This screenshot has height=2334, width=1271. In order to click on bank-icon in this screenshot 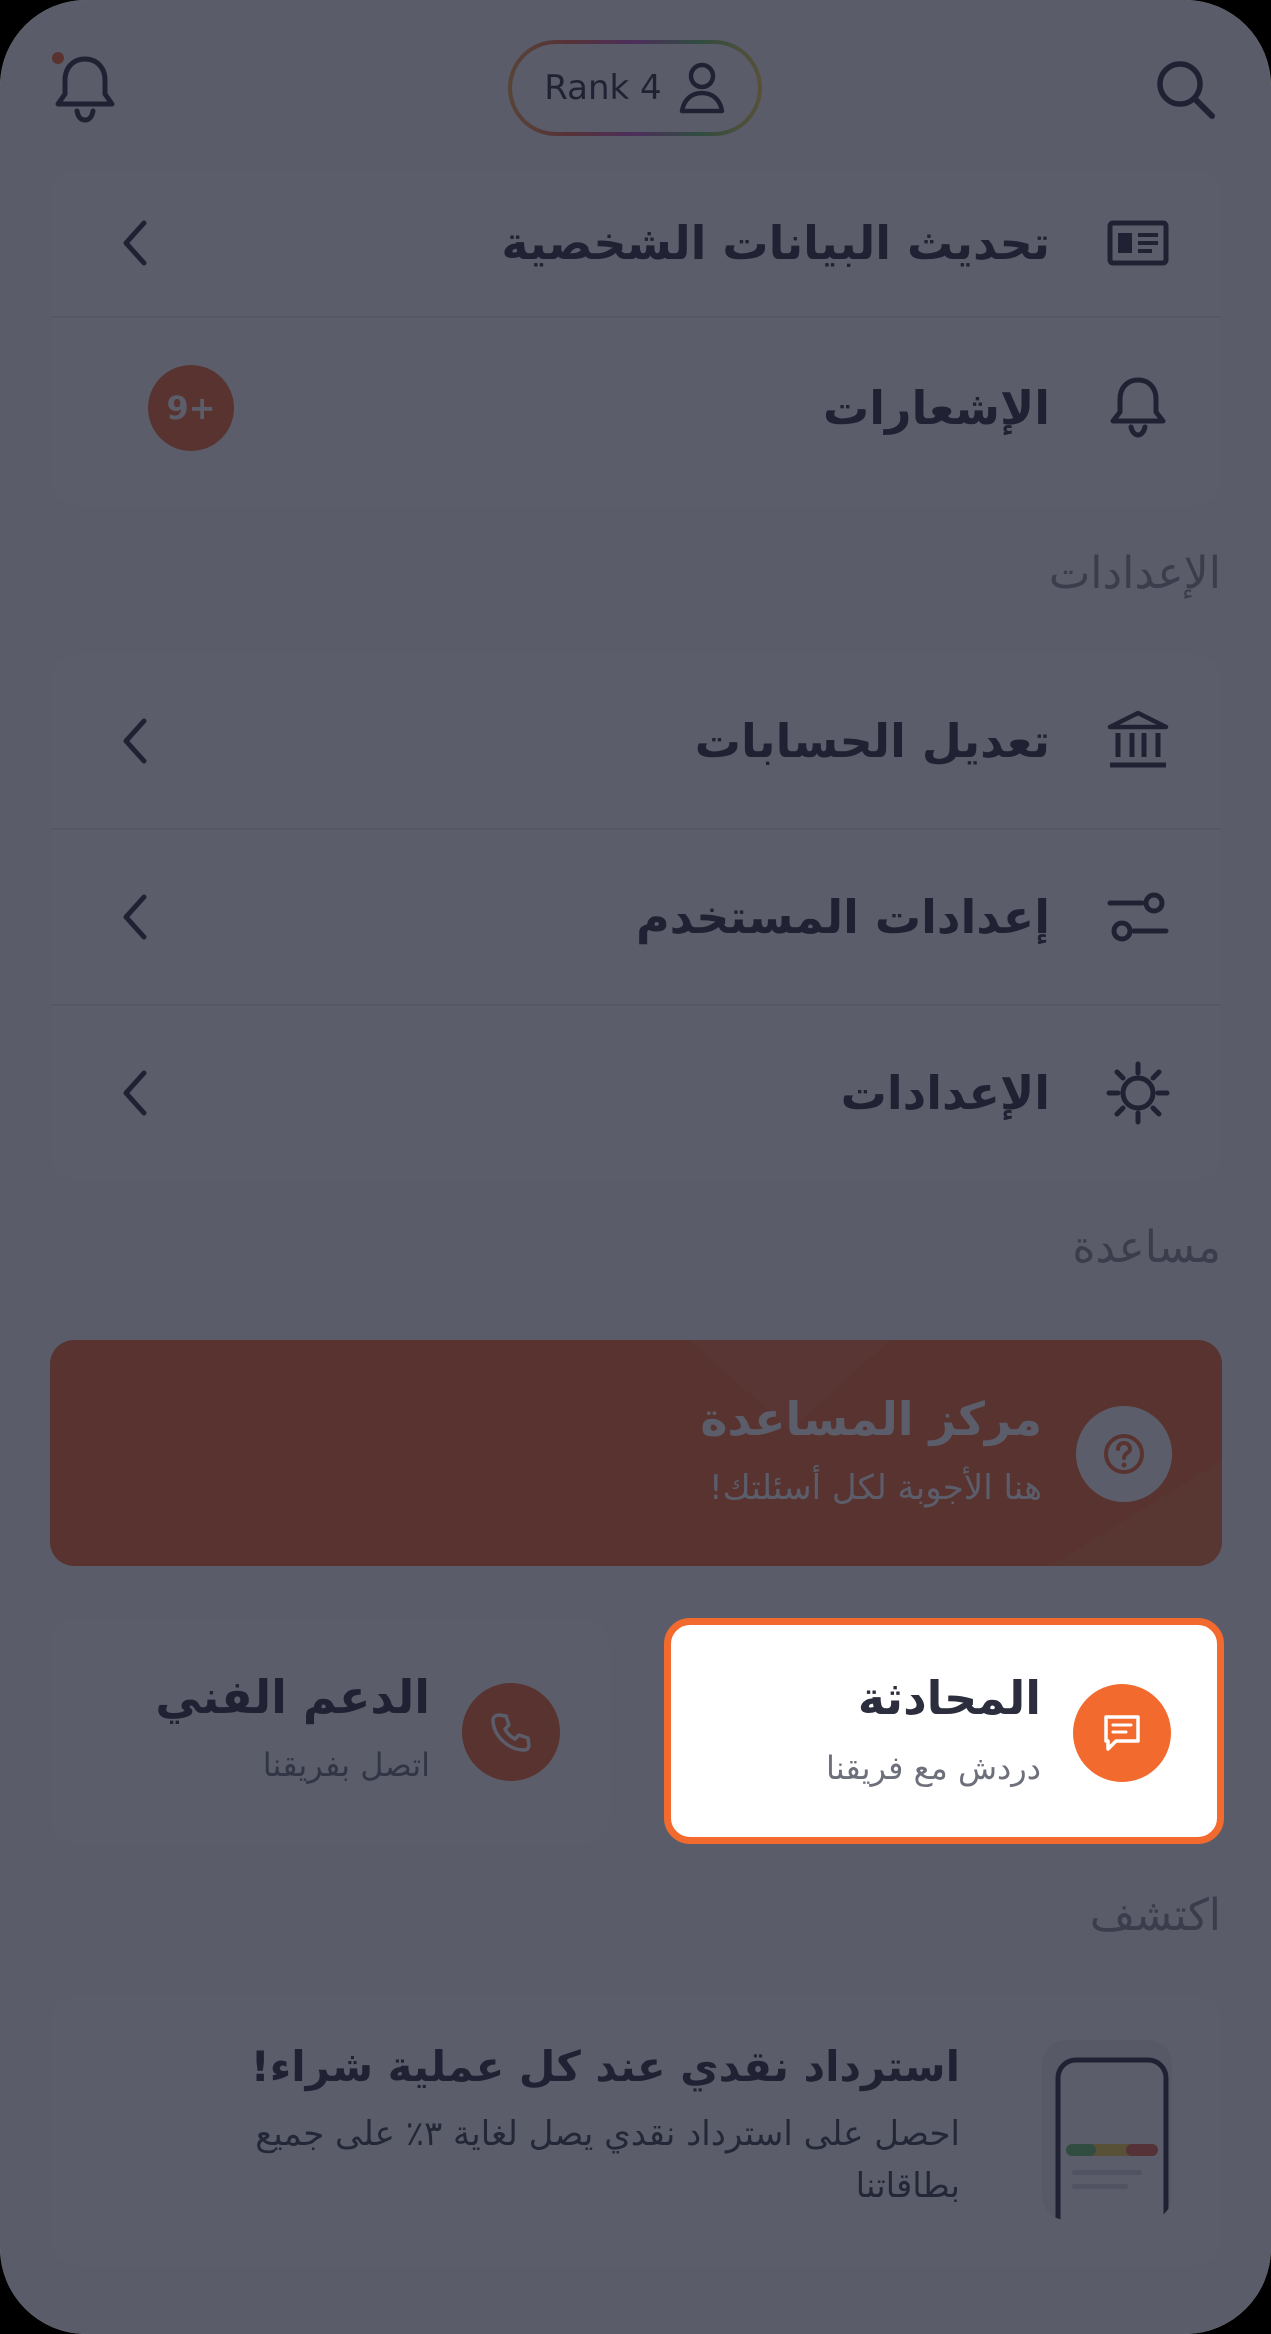, I will do `click(1138, 739)`.